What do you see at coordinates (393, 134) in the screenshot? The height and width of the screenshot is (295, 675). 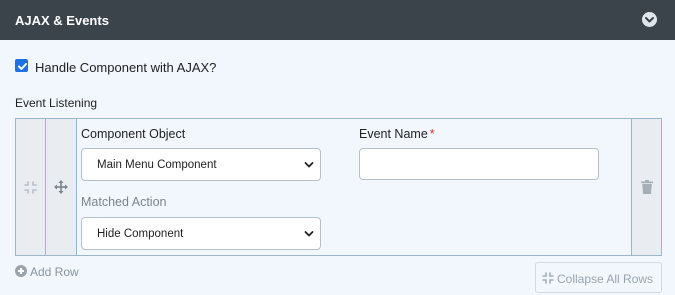 I see `event-name-label-text: Event Name` at bounding box center [393, 134].